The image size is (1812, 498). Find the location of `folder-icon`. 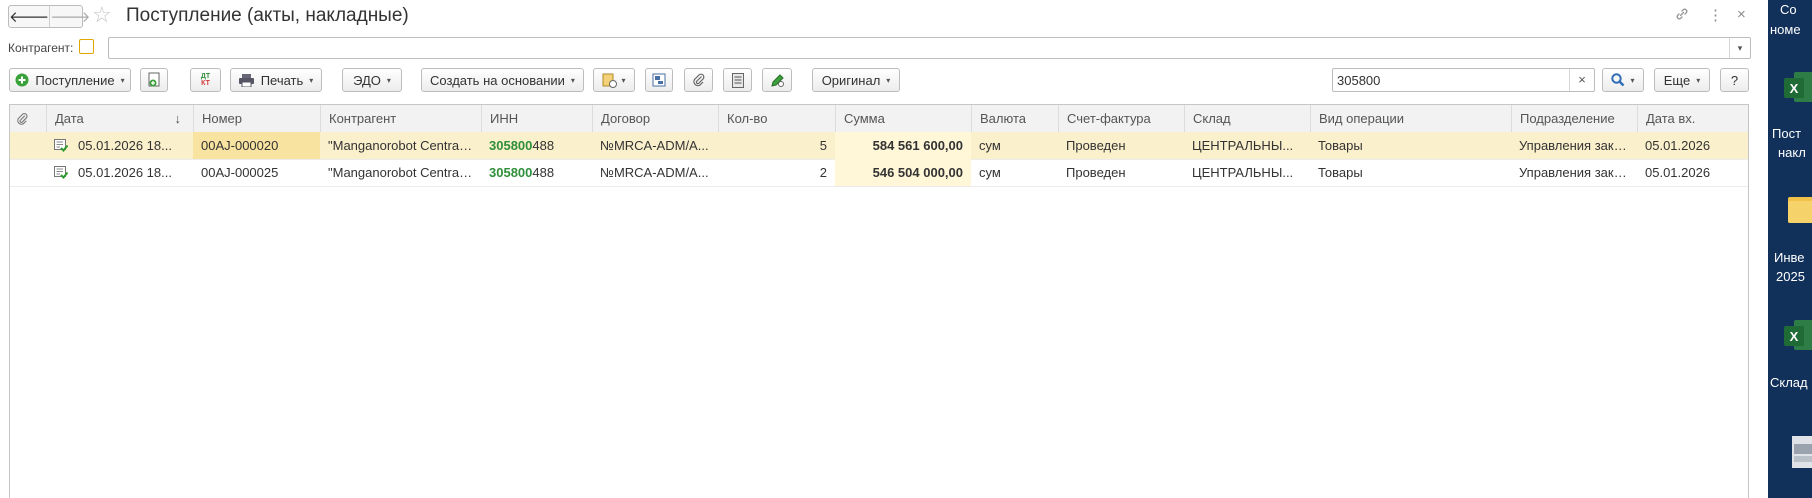

folder-icon is located at coordinates (1798, 210).